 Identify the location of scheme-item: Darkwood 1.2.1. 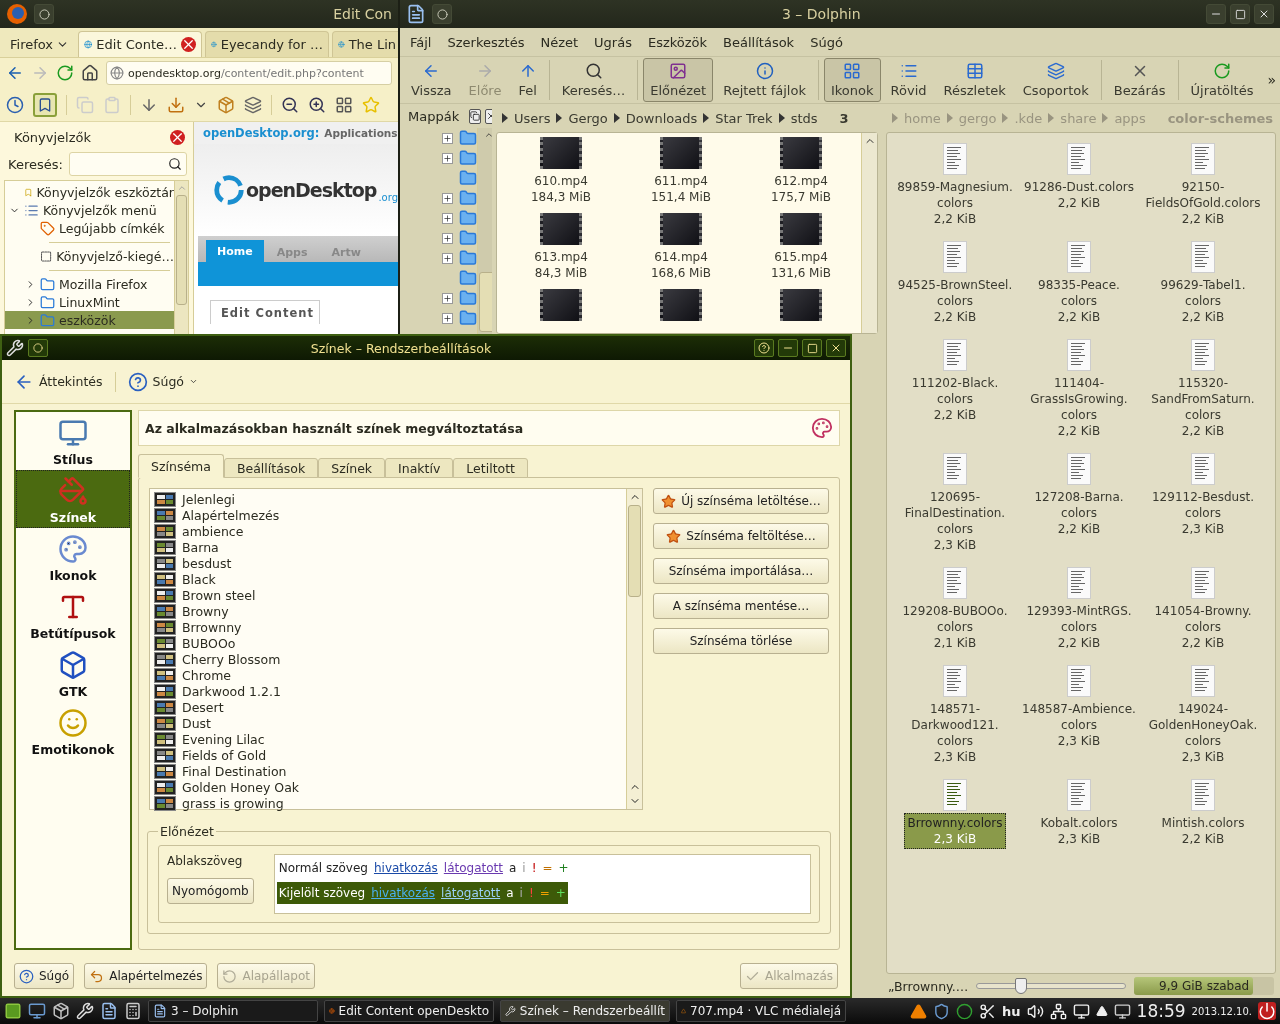
(388, 691).